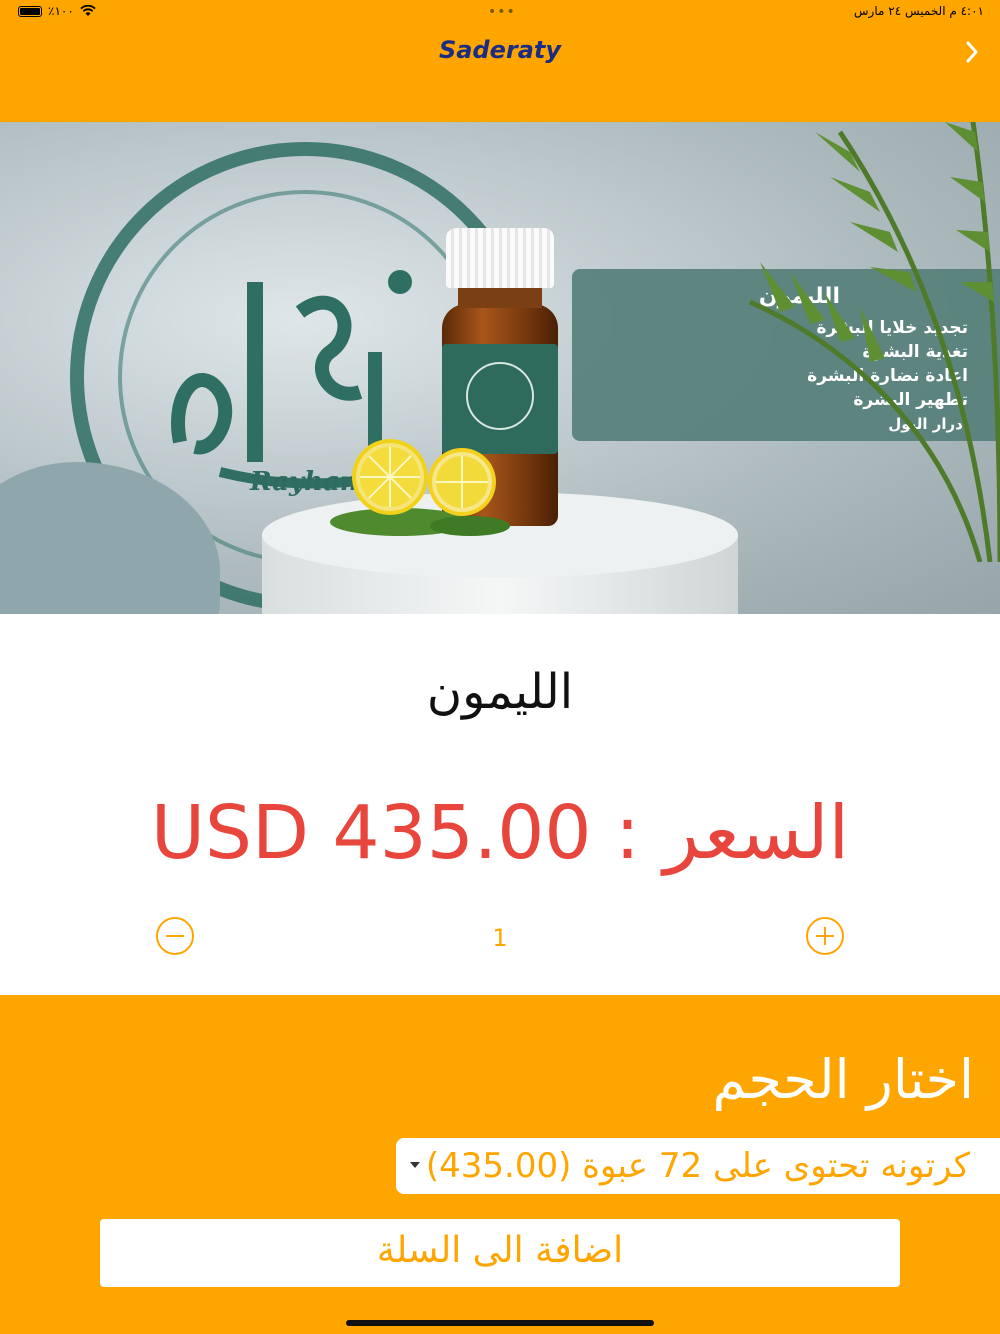 This screenshot has height=1334, width=1000. I want to click on bottle-cap, so click(500, 258).